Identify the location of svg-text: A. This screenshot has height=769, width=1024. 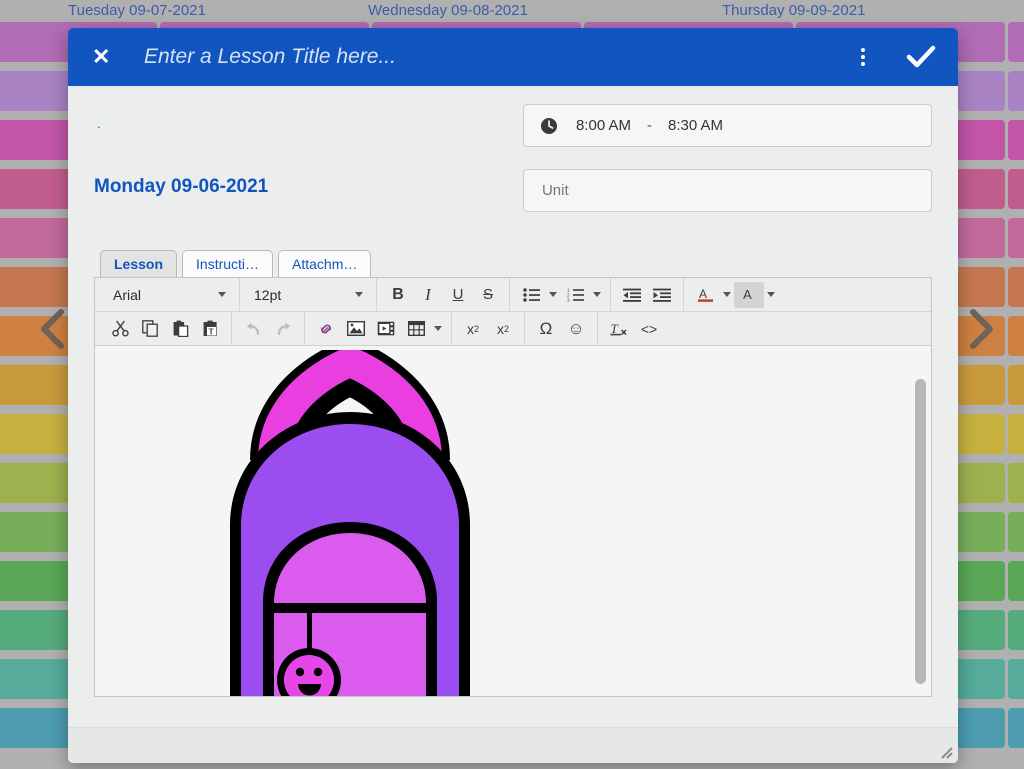
(747, 294).